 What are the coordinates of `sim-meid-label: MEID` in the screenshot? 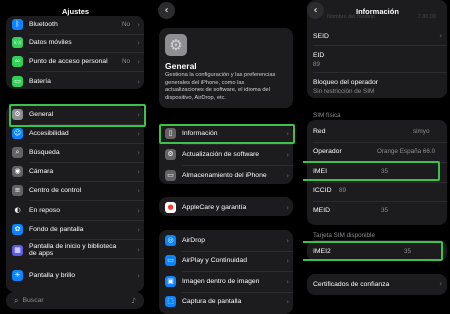 It's located at (321, 210).